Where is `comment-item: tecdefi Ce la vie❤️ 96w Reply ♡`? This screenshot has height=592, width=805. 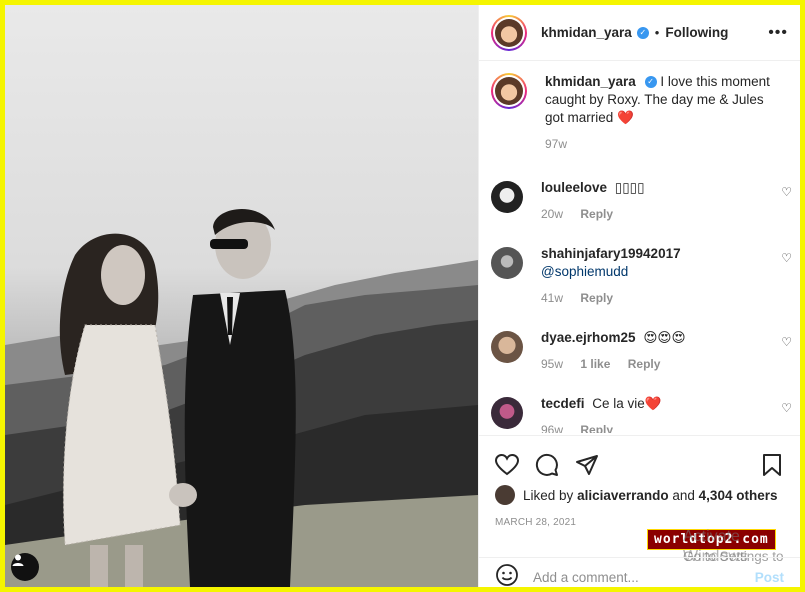 comment-item: tecdefi Ce la vie❤️ 96w Reply ♡ is located at coordinates (641, 414).